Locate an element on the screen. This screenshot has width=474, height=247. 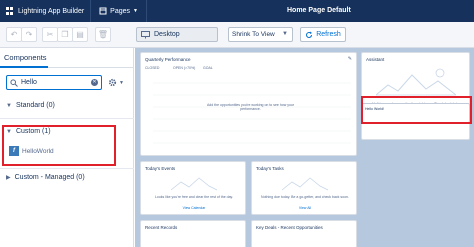
copy-button: ❐ is located at coordinates (65, 34).